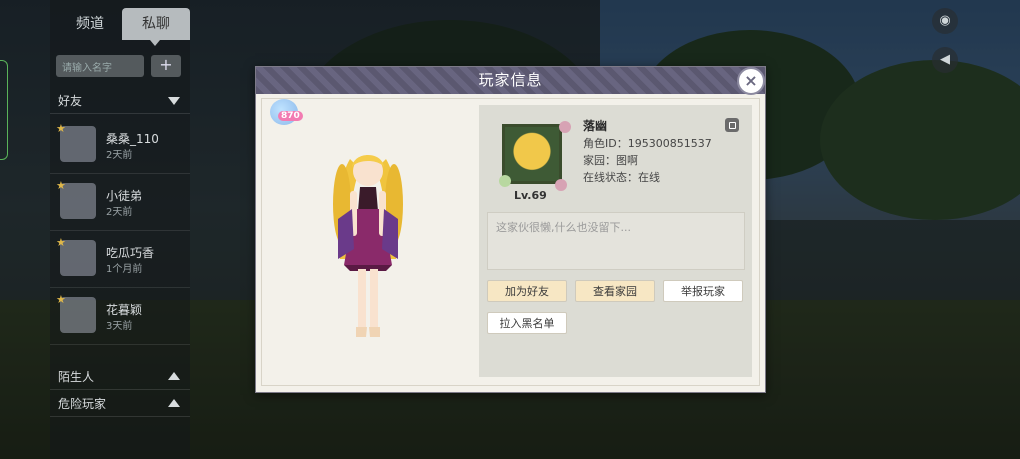  I want to click on home-value: 图啊, so click(627, 160).